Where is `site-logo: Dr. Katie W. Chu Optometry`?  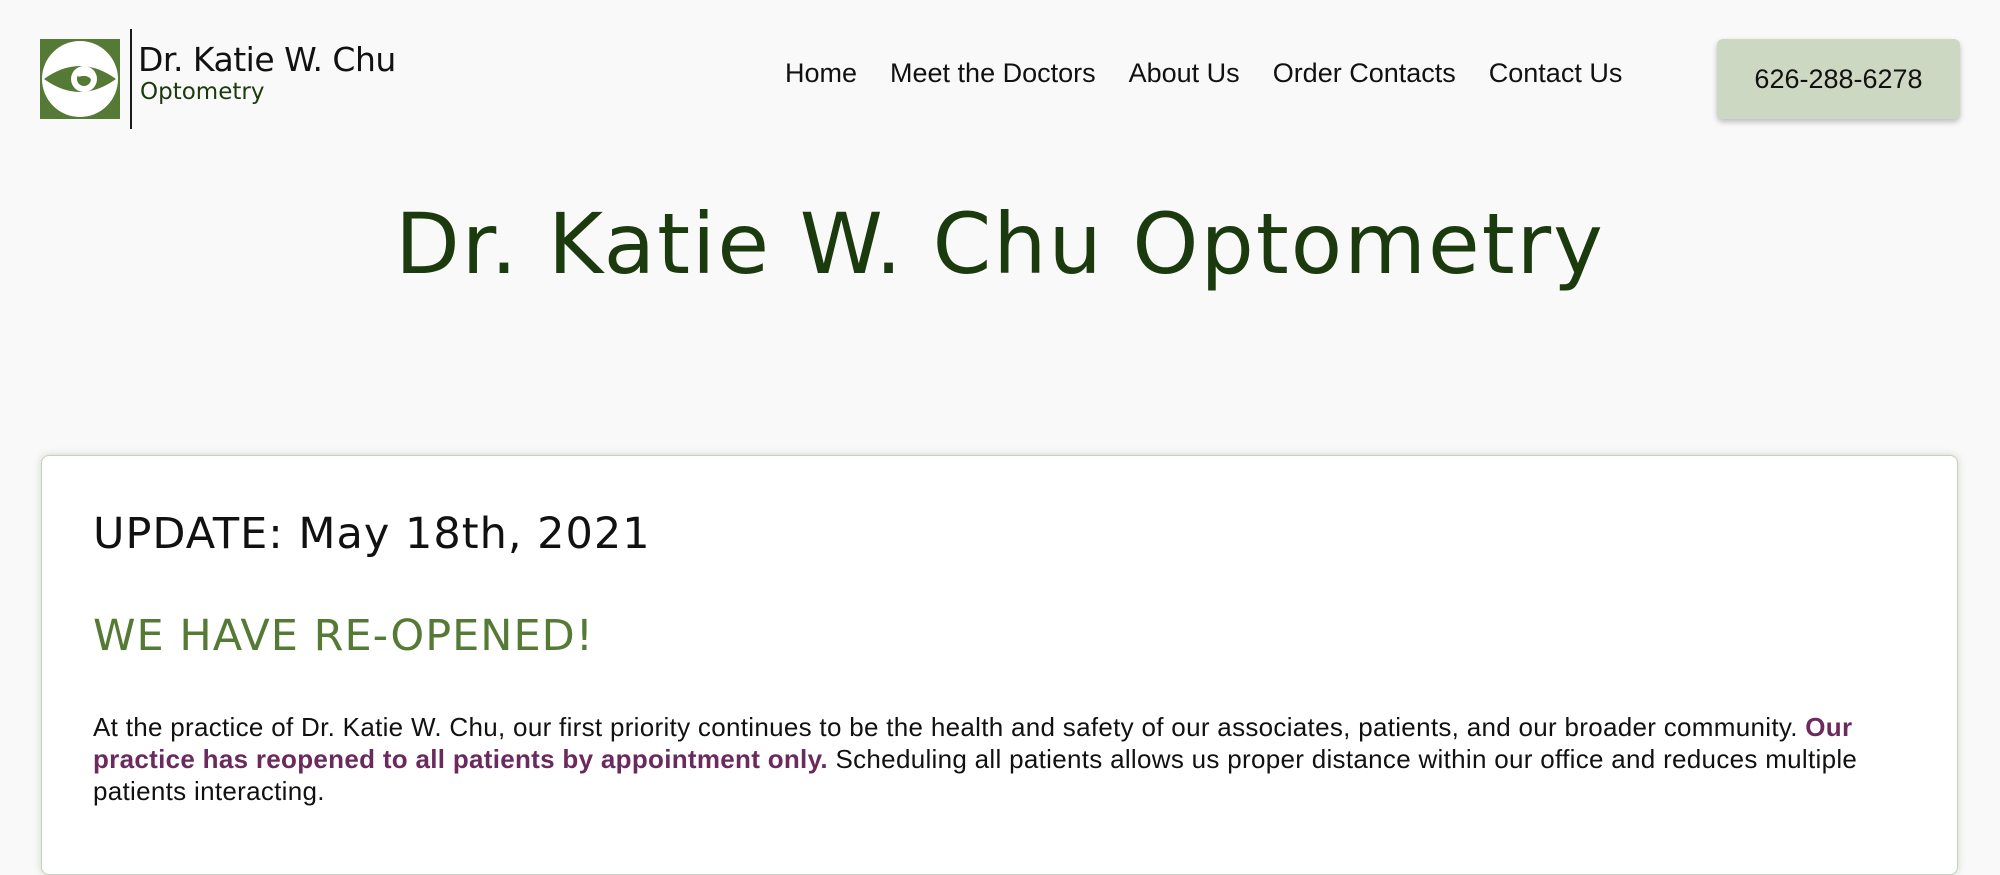 site-logo: Dr. Katie W. Chu Optometry is located at coordinates (218, 79).